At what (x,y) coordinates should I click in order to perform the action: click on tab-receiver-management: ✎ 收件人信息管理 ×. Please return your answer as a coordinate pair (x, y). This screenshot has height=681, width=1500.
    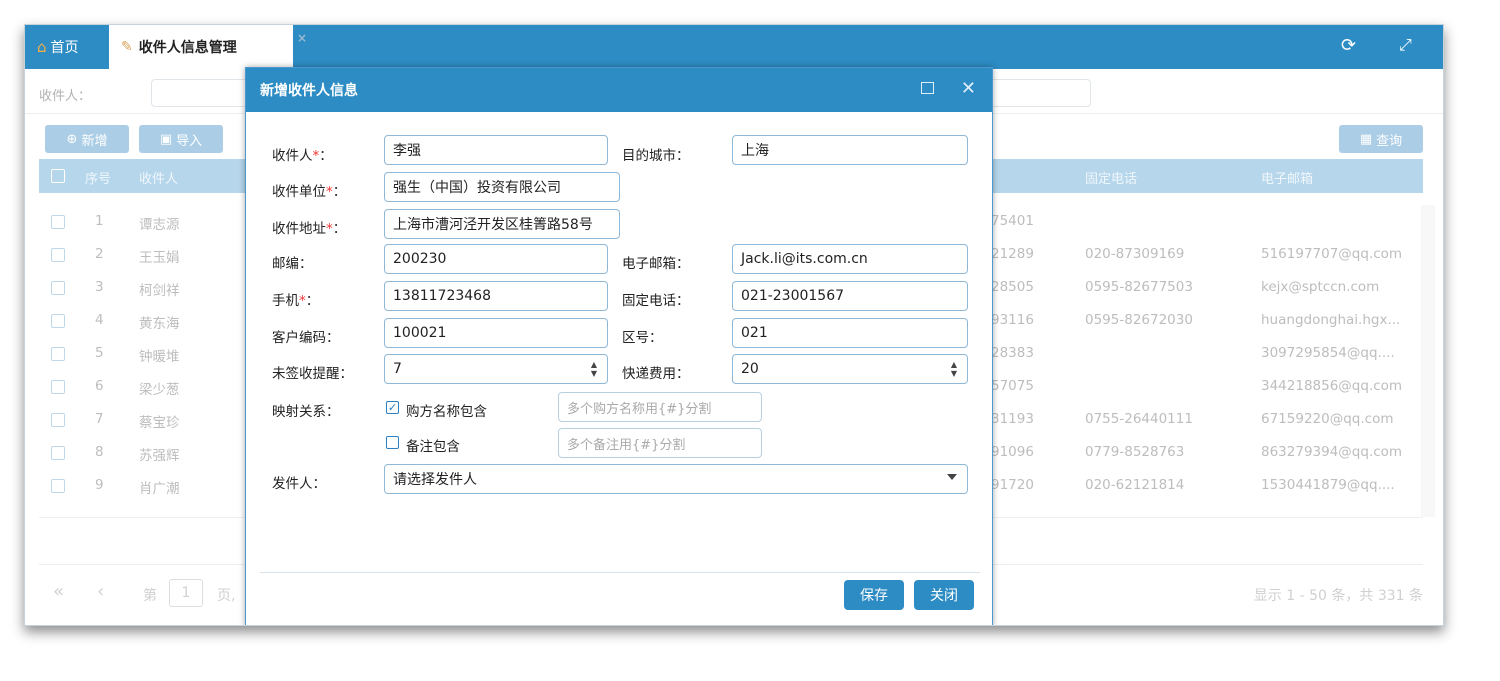
    Looking at the image, I should click on (208, 47).